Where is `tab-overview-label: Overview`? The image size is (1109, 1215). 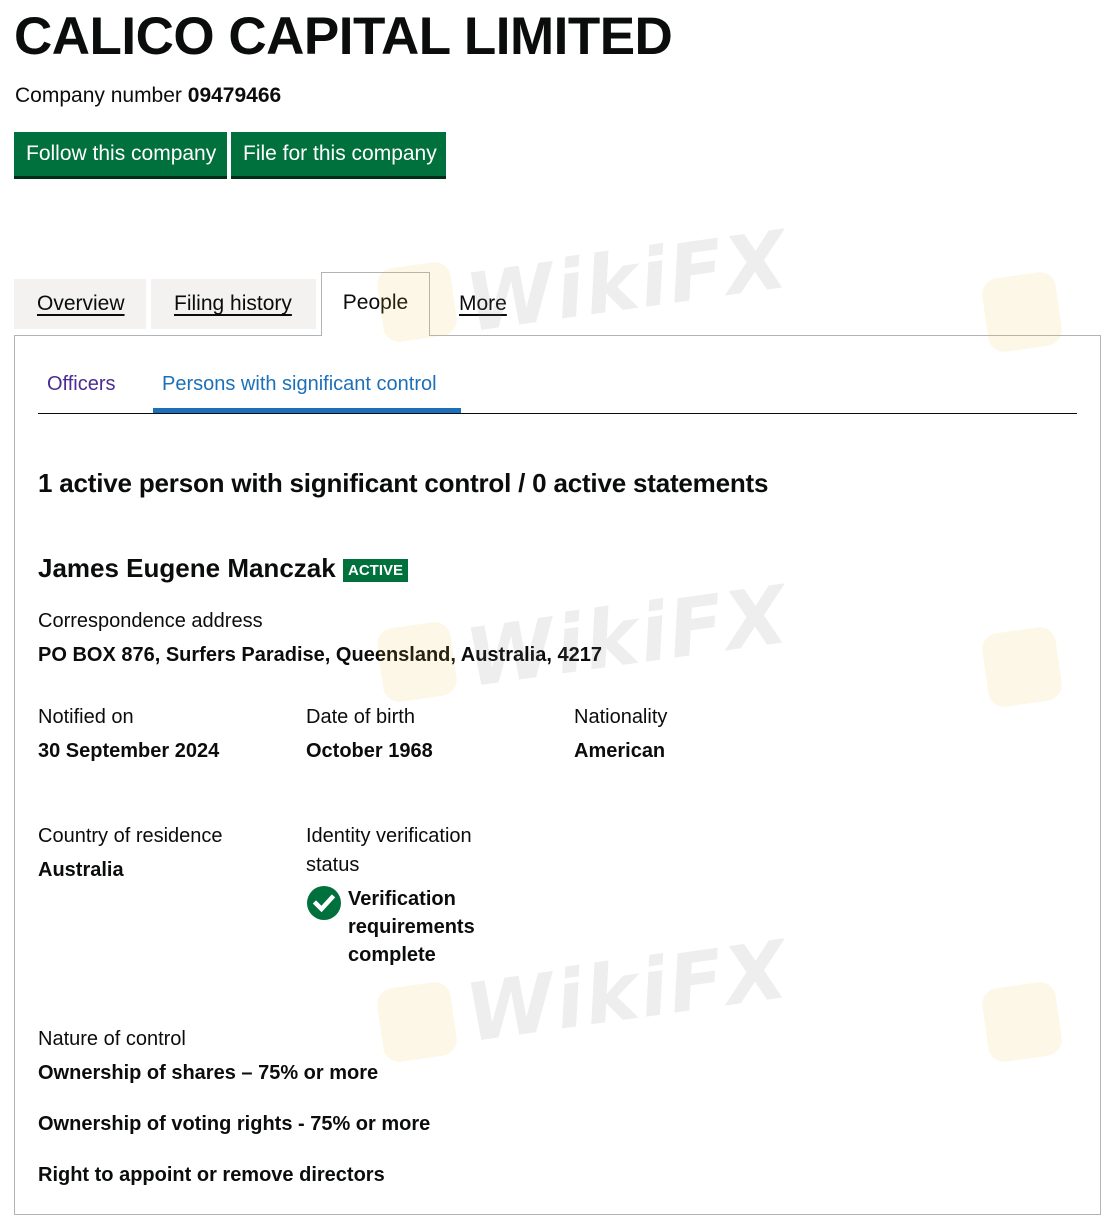
tab-overview-label: Overview is located at coordinates (81, 303).